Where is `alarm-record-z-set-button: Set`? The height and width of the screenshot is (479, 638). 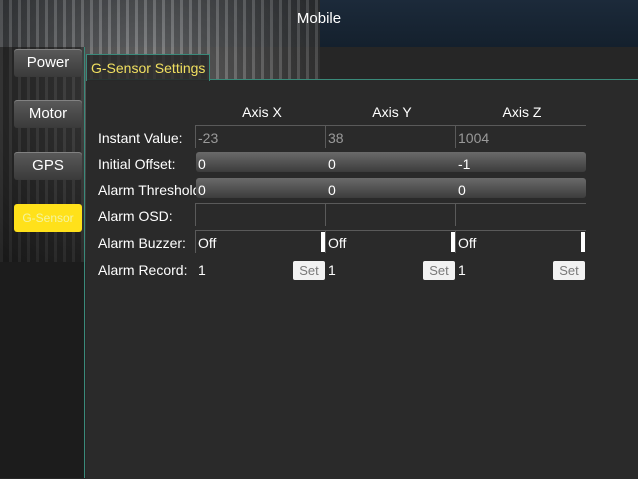 alarm-record-z-set-button: Set is located at coordinates (569, 270).